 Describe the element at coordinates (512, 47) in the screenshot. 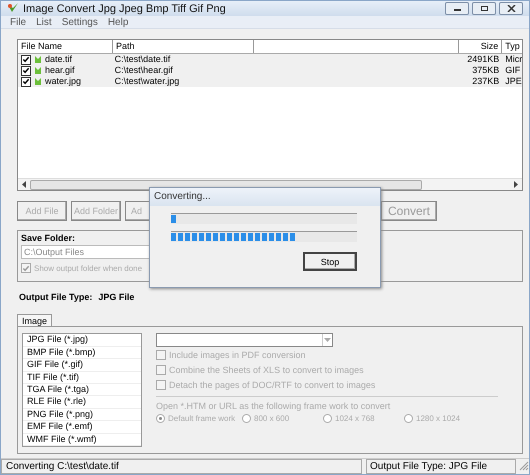

I see `column-header: Typ` at that location.